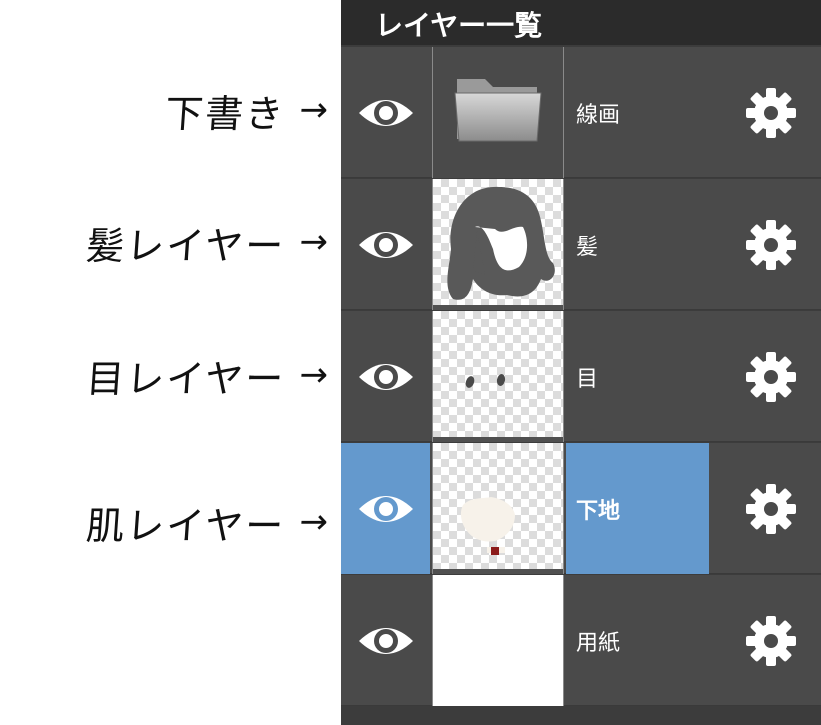 Image resolution: width=821 pixels, height=725 pixels. I want to click on layer-name: 下地, so click(637, 508).